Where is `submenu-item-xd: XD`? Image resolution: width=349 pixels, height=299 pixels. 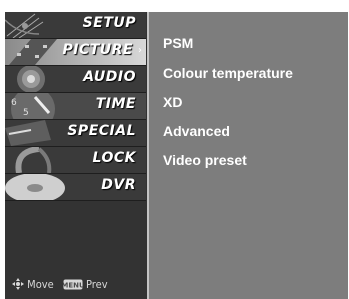 submenu-item-xd: XD is located at coordinates (172, 102).